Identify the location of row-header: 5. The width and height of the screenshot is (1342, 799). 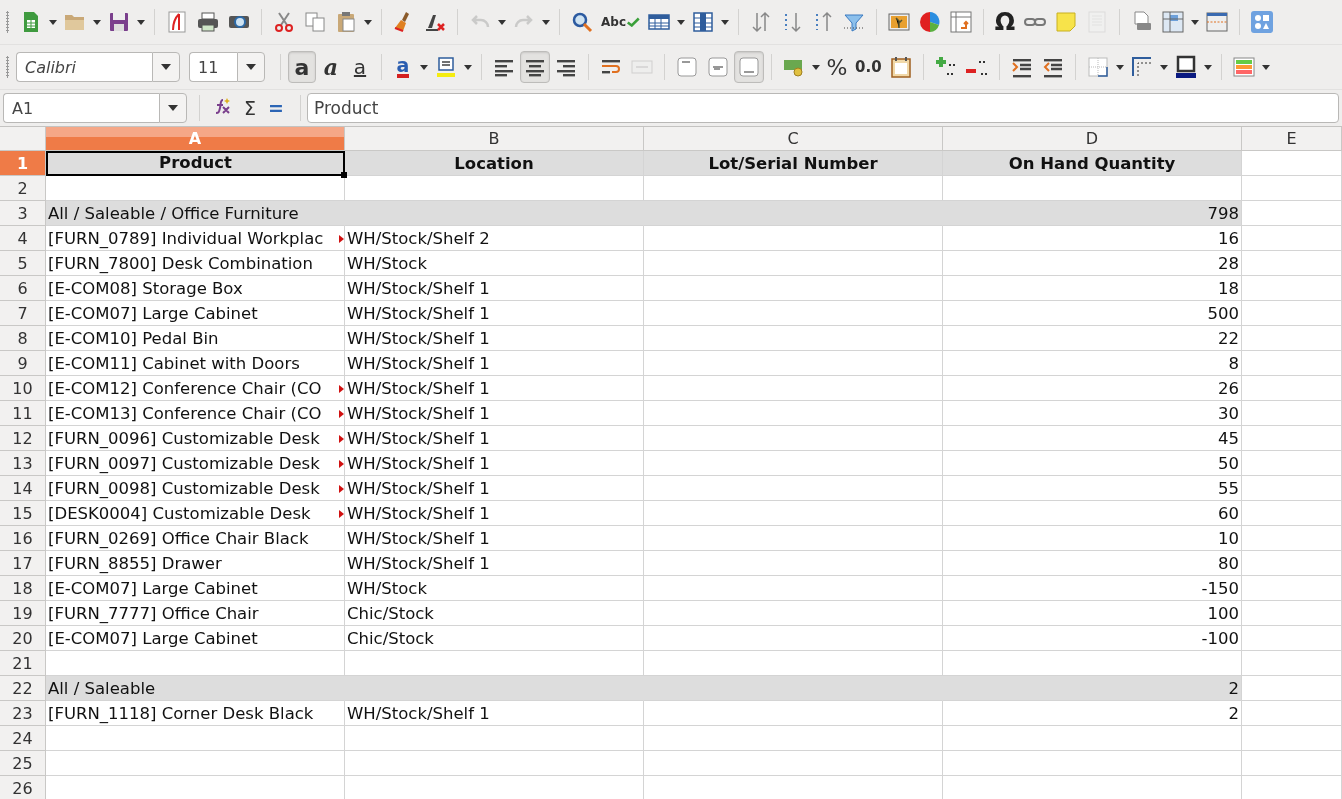
(23, 263).